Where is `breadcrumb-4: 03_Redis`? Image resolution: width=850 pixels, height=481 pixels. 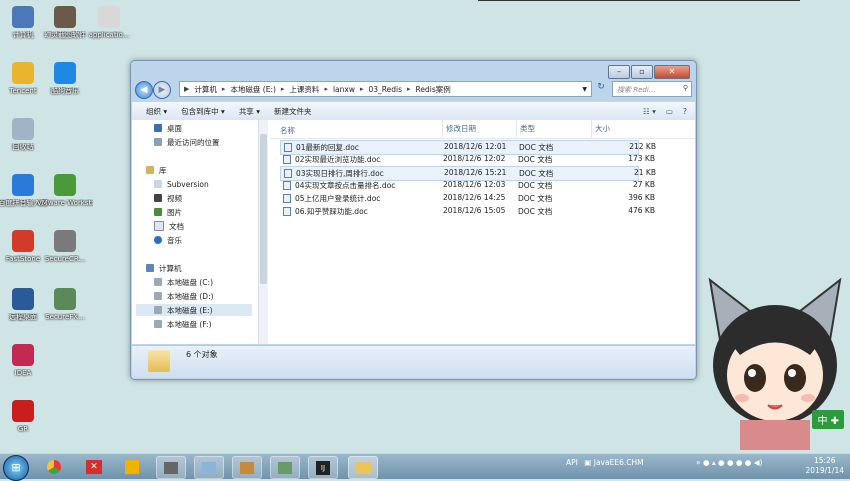
breadcrumb-4: 03_Redis is located at coordinates (385, 89).